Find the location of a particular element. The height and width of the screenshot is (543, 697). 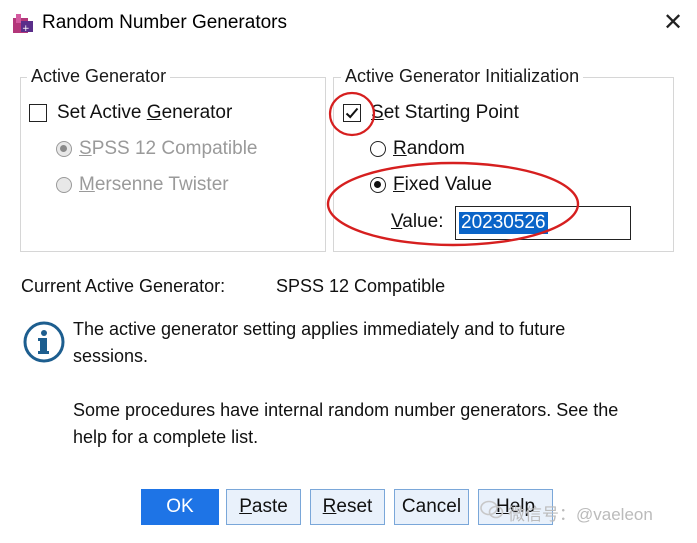

info-line-2: sessions. is located at coordinates (111, 356).